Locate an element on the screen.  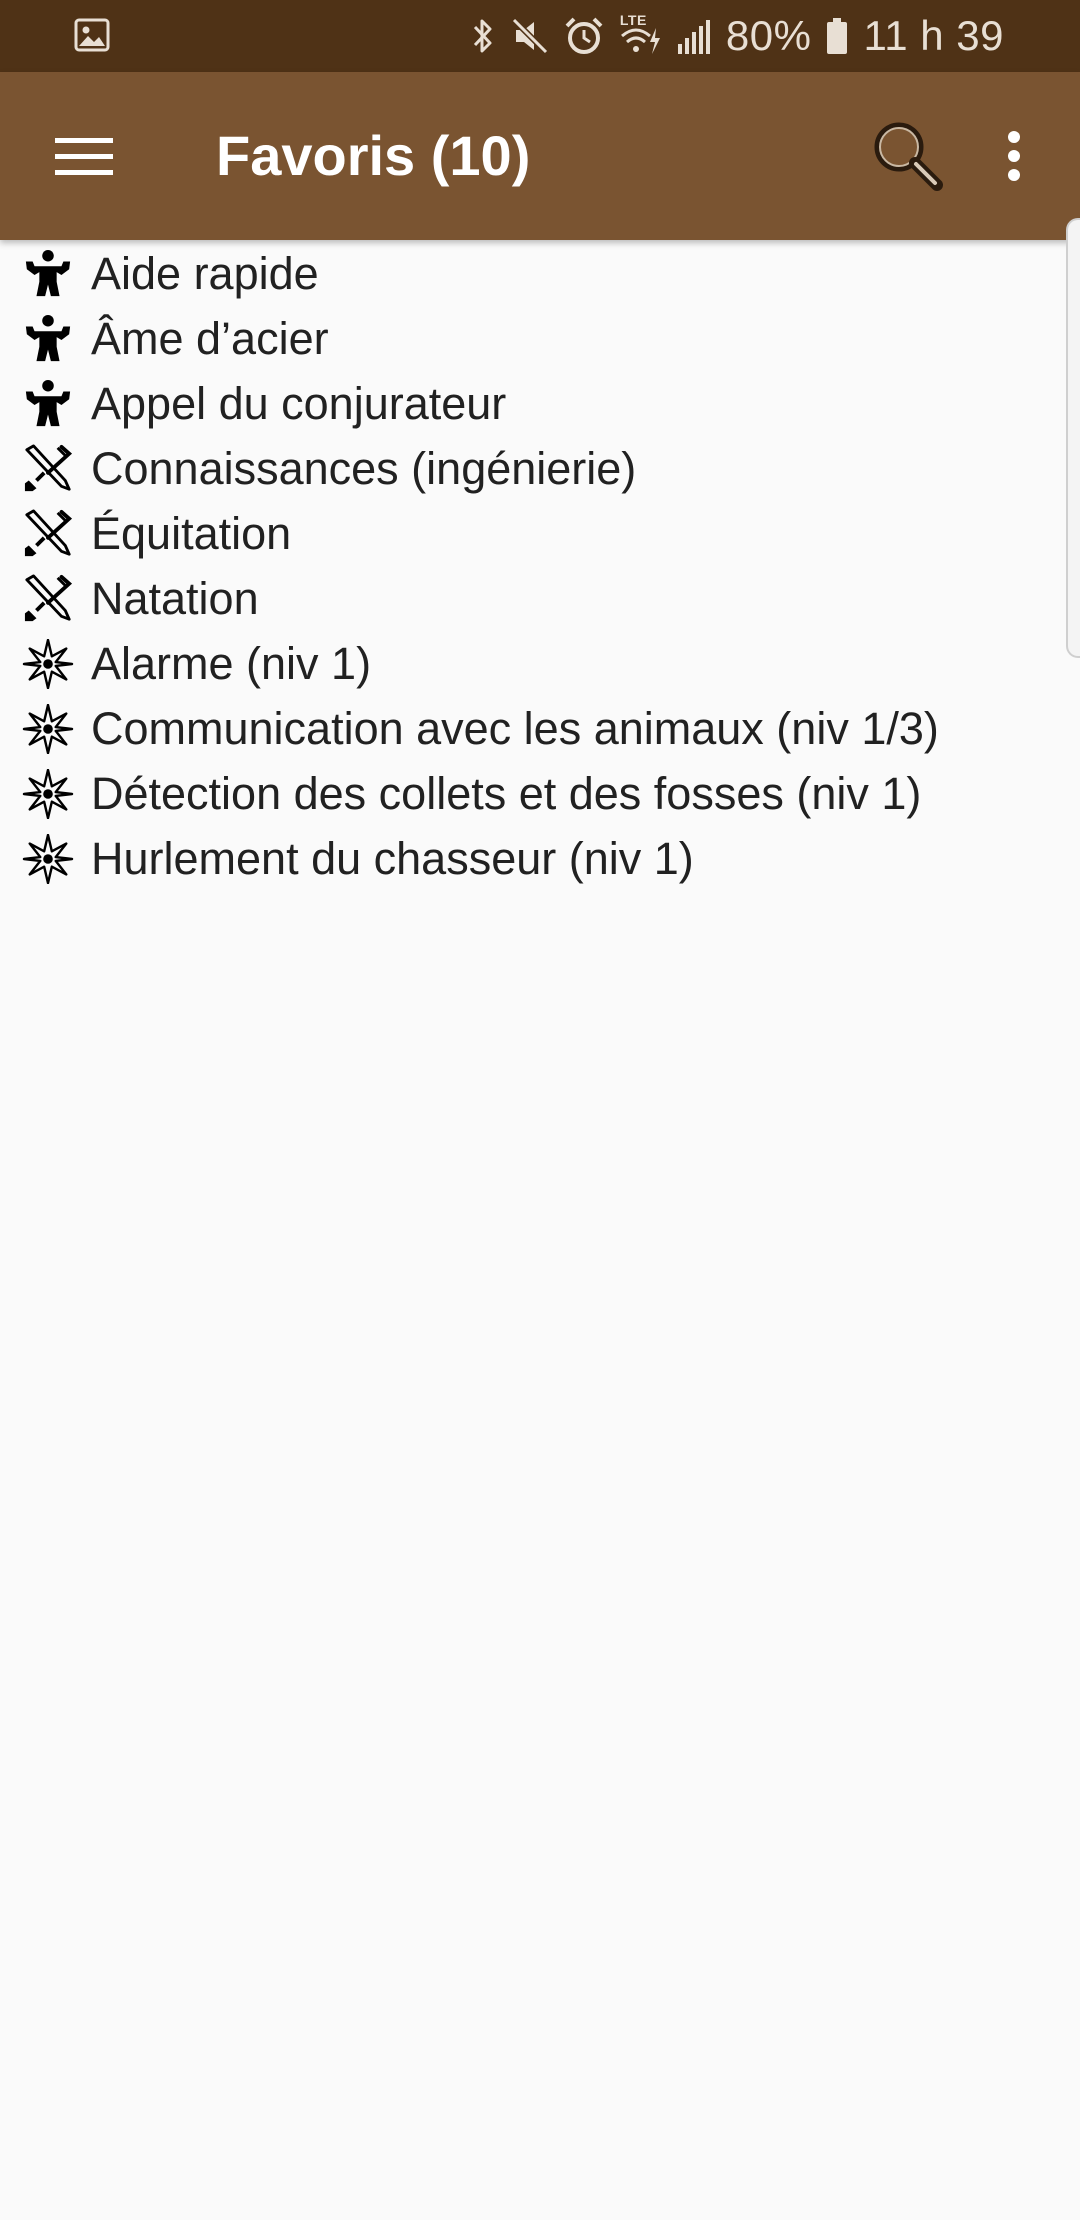
list-item-label: Natation is located at coordinates (175, 598).